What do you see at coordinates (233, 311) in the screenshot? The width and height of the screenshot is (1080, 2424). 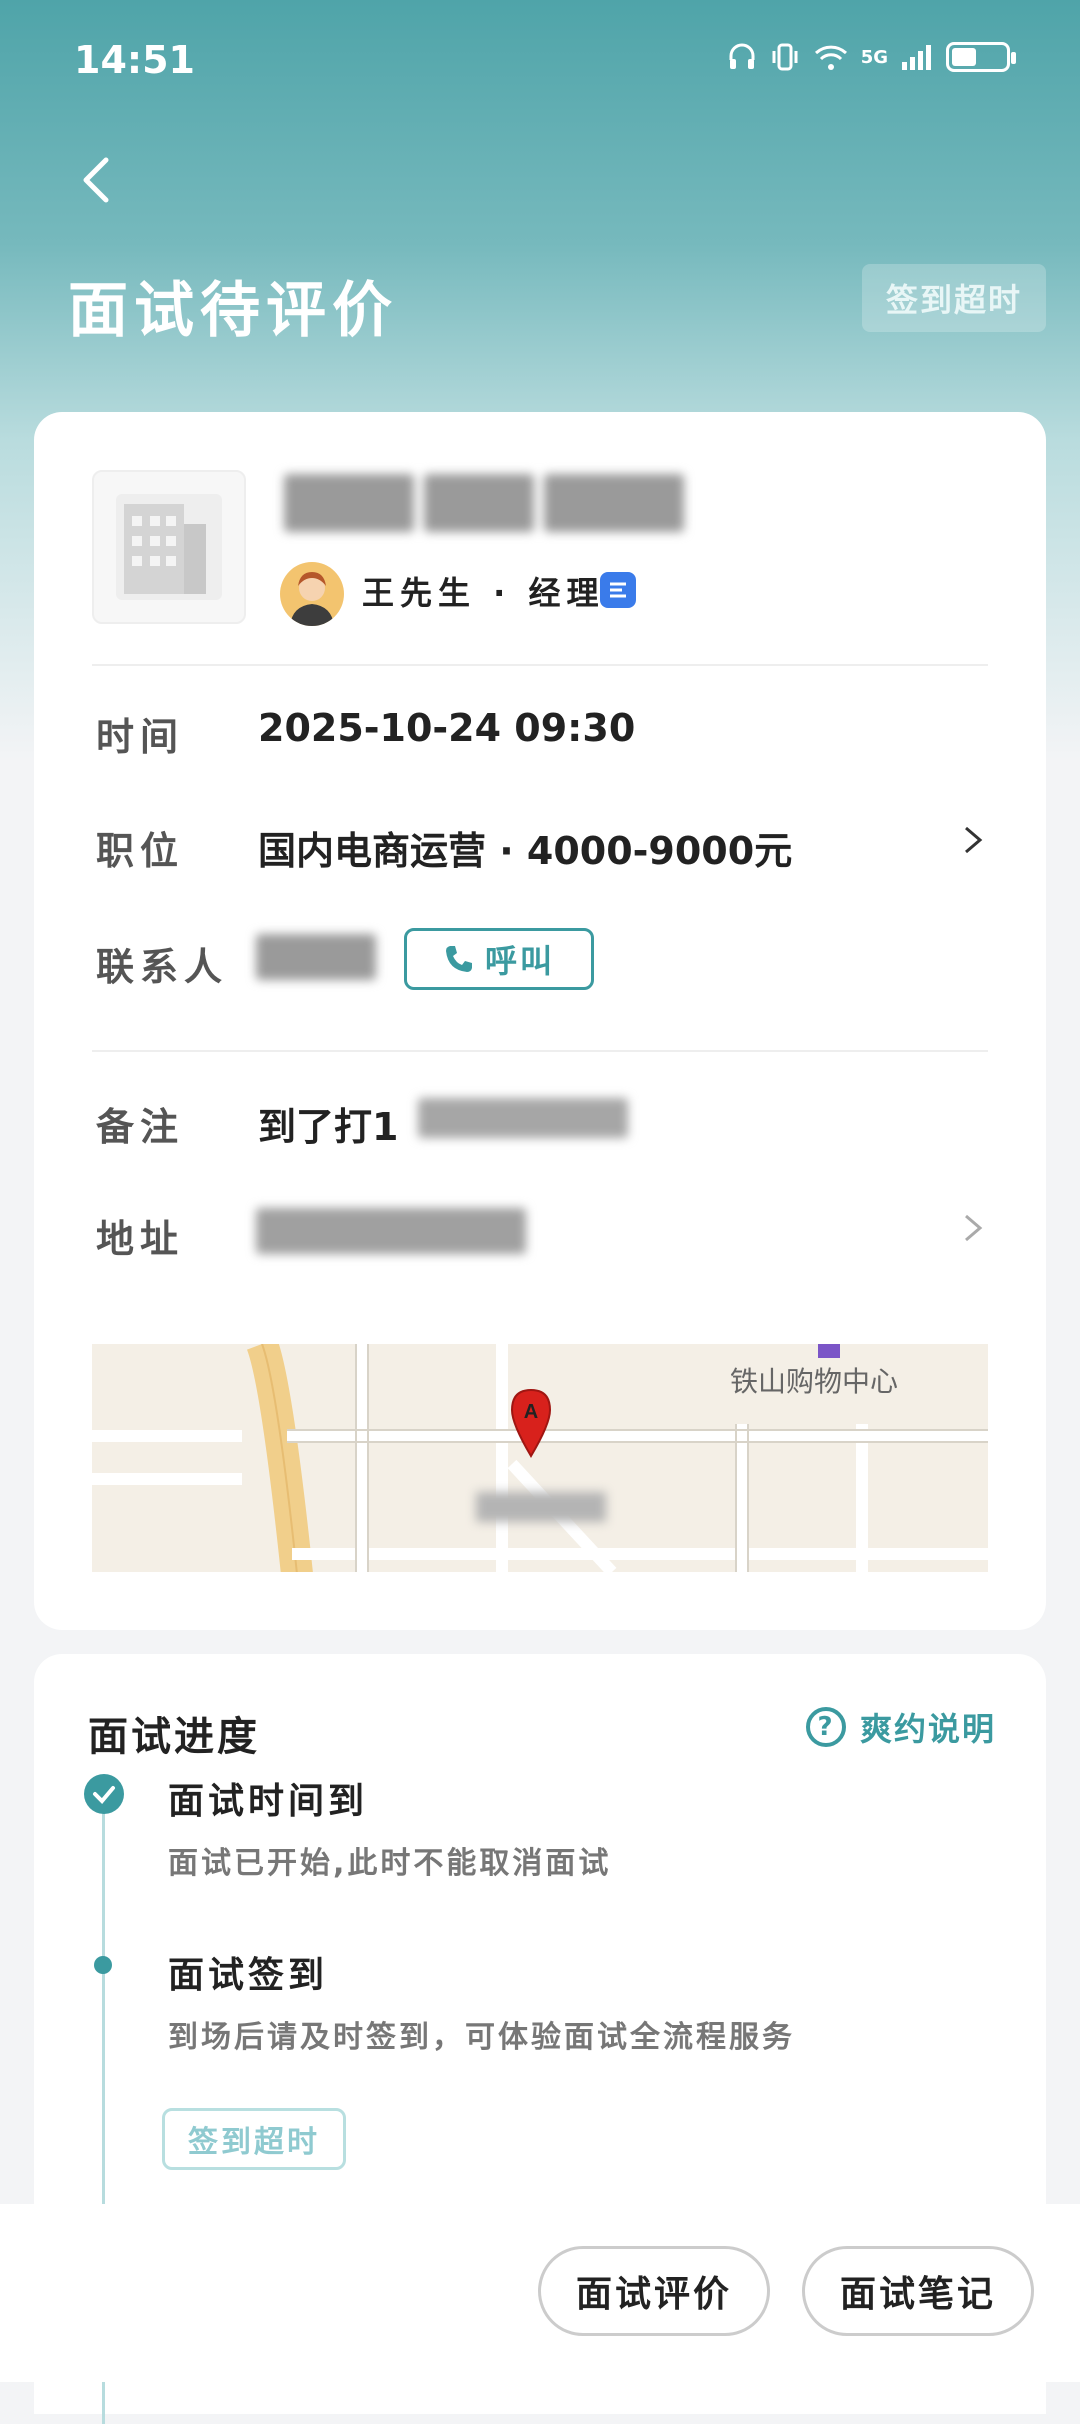 I see `page-title: 面试待评价` at bounding box center [233, 311].